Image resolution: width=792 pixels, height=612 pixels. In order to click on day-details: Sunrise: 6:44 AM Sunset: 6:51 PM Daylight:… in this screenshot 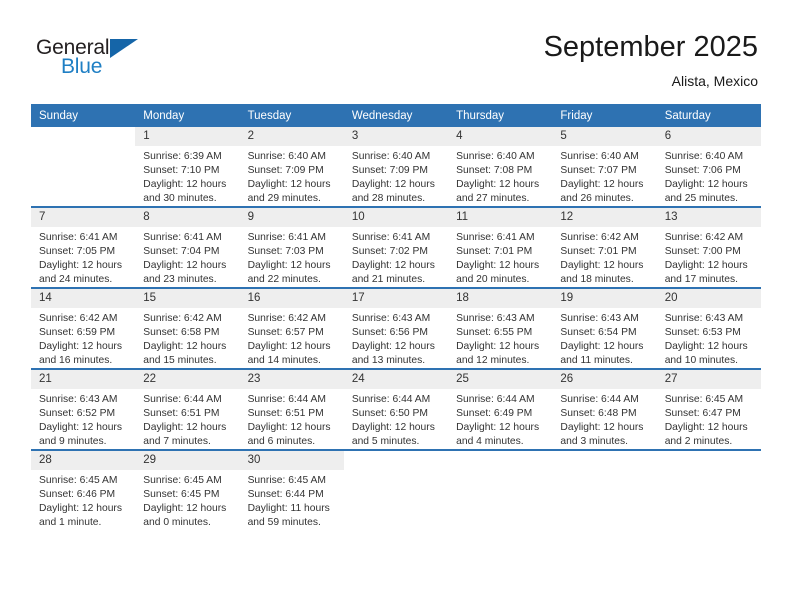, I will do `click(292, 419)`.